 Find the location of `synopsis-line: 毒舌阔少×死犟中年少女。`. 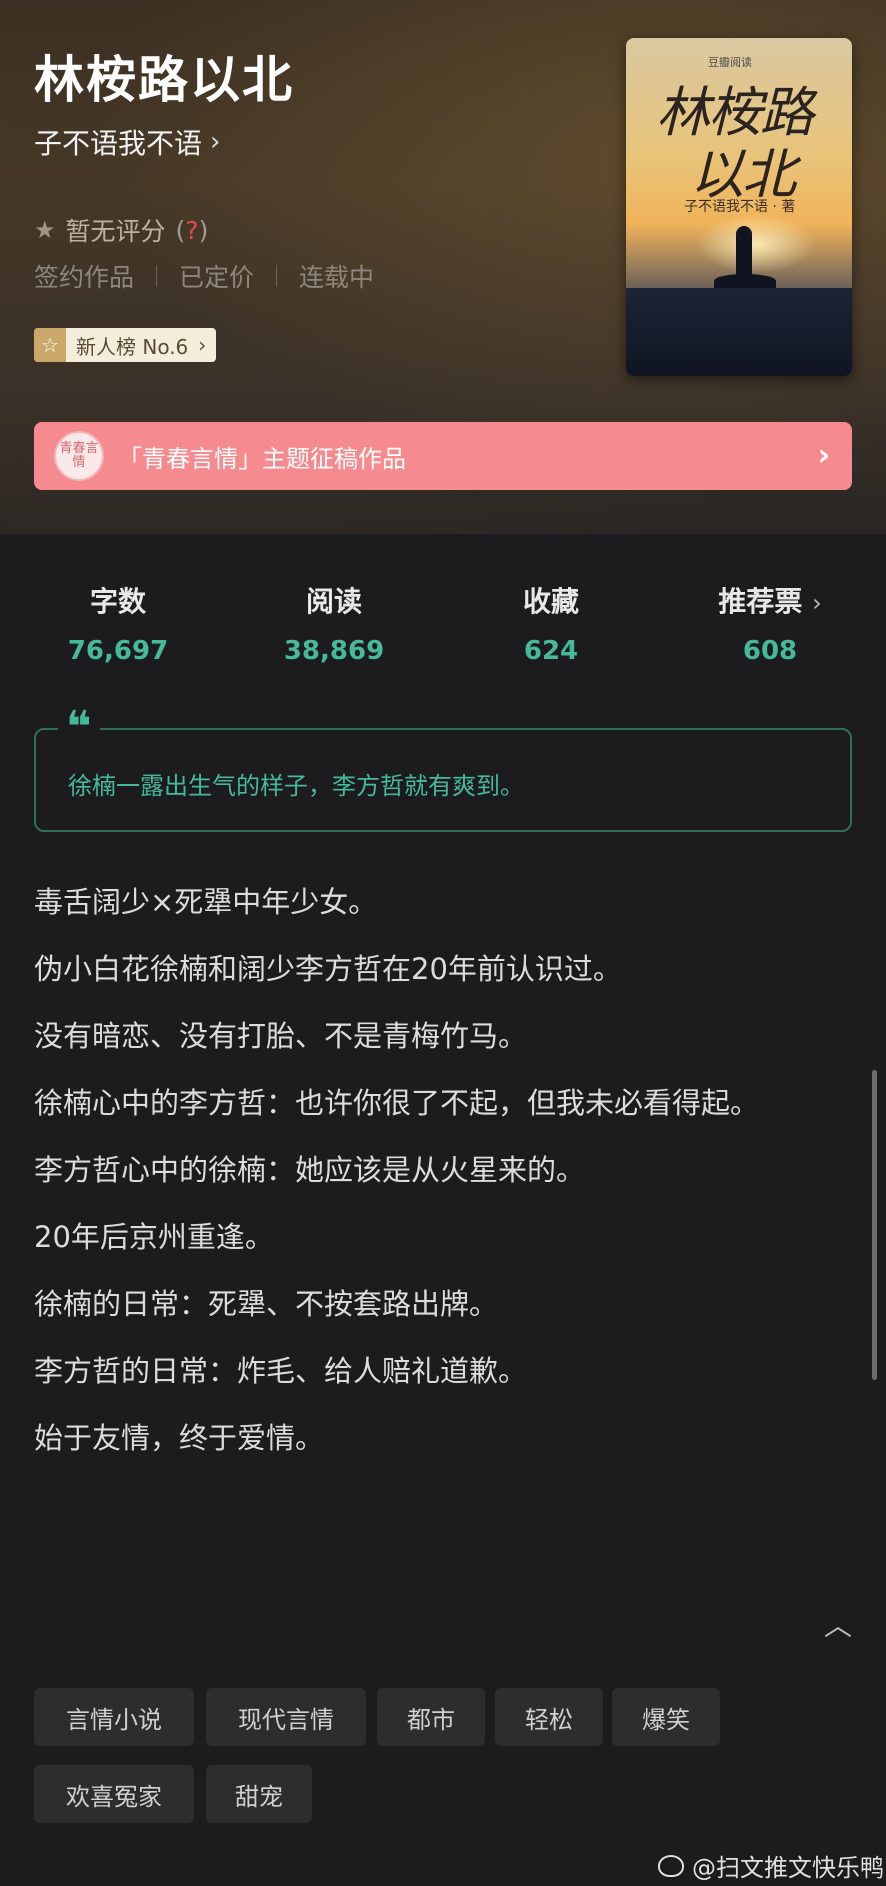

synopsis-line: 毒舌阔少×死犟中年少女。 is located at coordinates (206, 902).